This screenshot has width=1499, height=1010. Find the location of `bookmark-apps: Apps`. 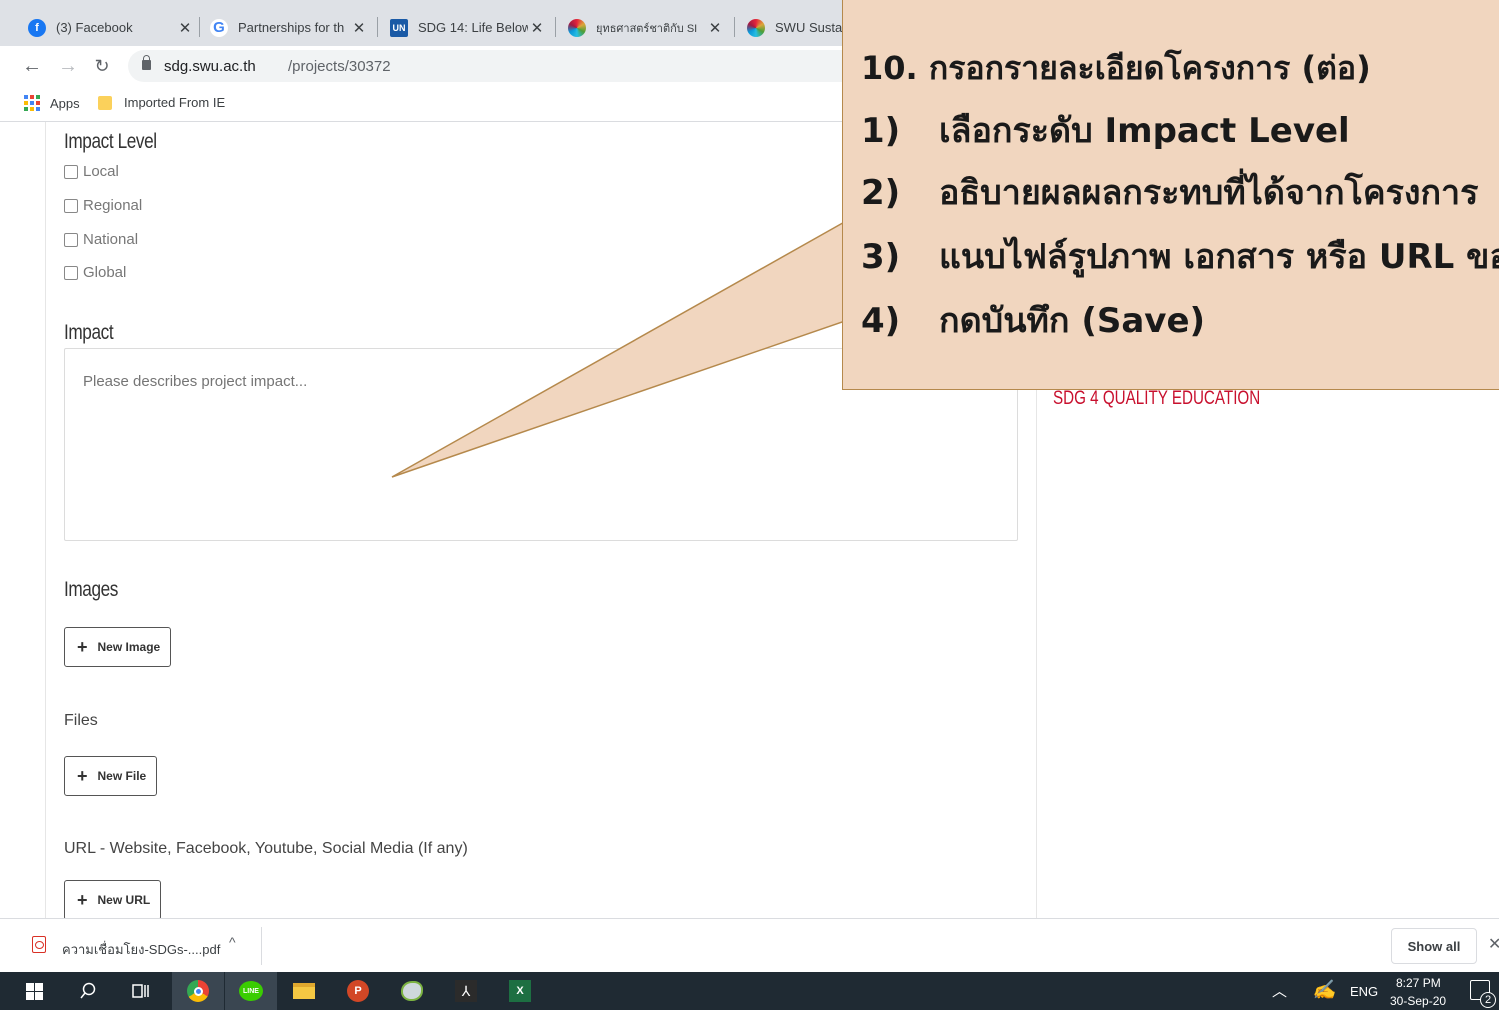

bookmark-apps: Apps is located at coordinates (52, 103).